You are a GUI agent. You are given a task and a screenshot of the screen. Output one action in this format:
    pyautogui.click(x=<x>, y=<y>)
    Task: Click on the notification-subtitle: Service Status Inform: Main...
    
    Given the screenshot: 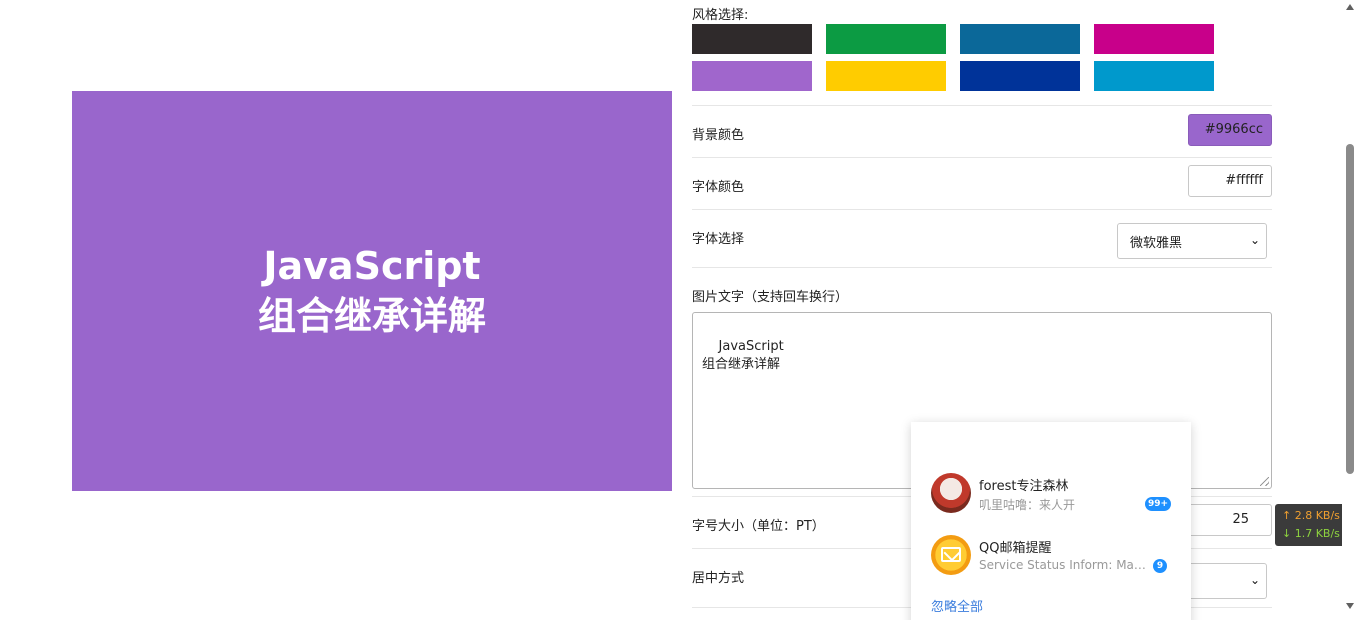 What is the action you would take?
    pyautogui.click(x=1064, y=565)
    